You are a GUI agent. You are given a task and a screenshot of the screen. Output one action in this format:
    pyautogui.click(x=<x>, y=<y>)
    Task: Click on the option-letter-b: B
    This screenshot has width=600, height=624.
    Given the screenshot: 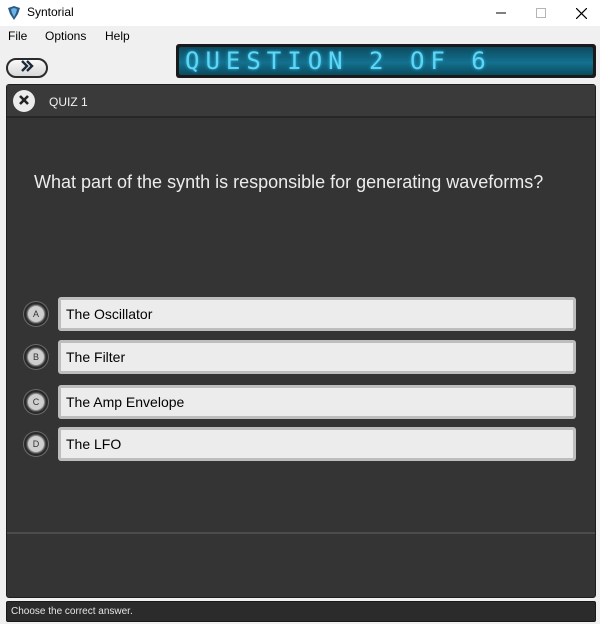 What is the action you would take?
    pyautogui.click(x=36, y=357)
    